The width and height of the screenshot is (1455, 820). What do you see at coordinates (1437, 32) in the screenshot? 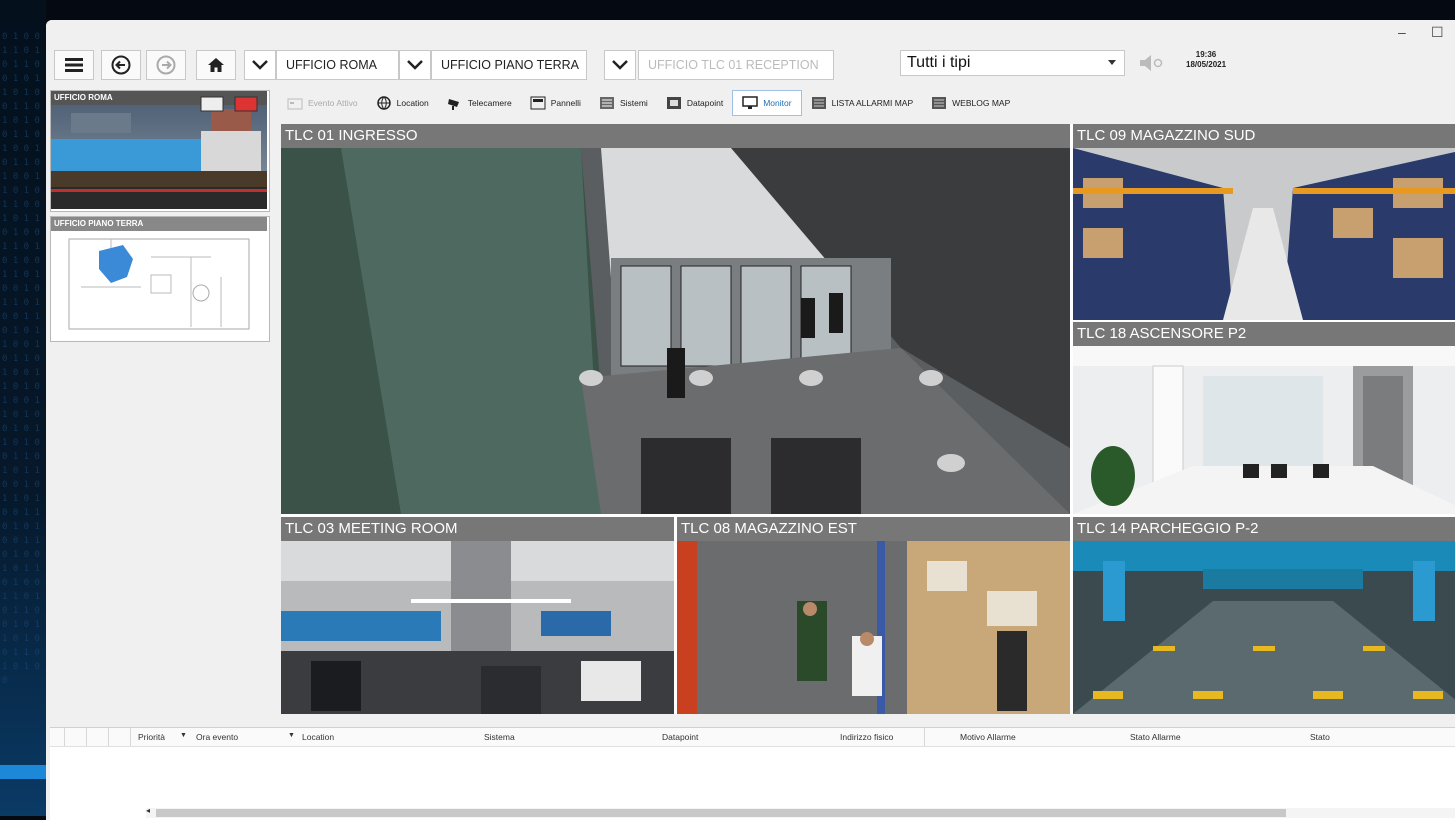
I see `maximize-button: ☐` at bounding box center [1437, 32].